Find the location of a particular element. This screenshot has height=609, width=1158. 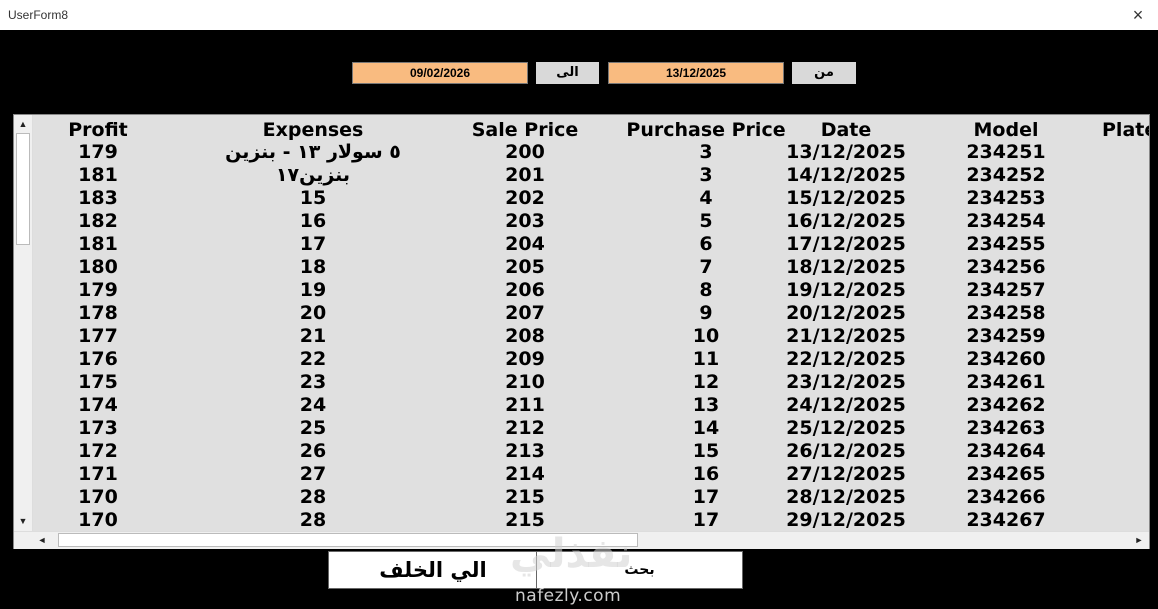

scroll-right-icon: ► is located at coordinates (1139, 540).